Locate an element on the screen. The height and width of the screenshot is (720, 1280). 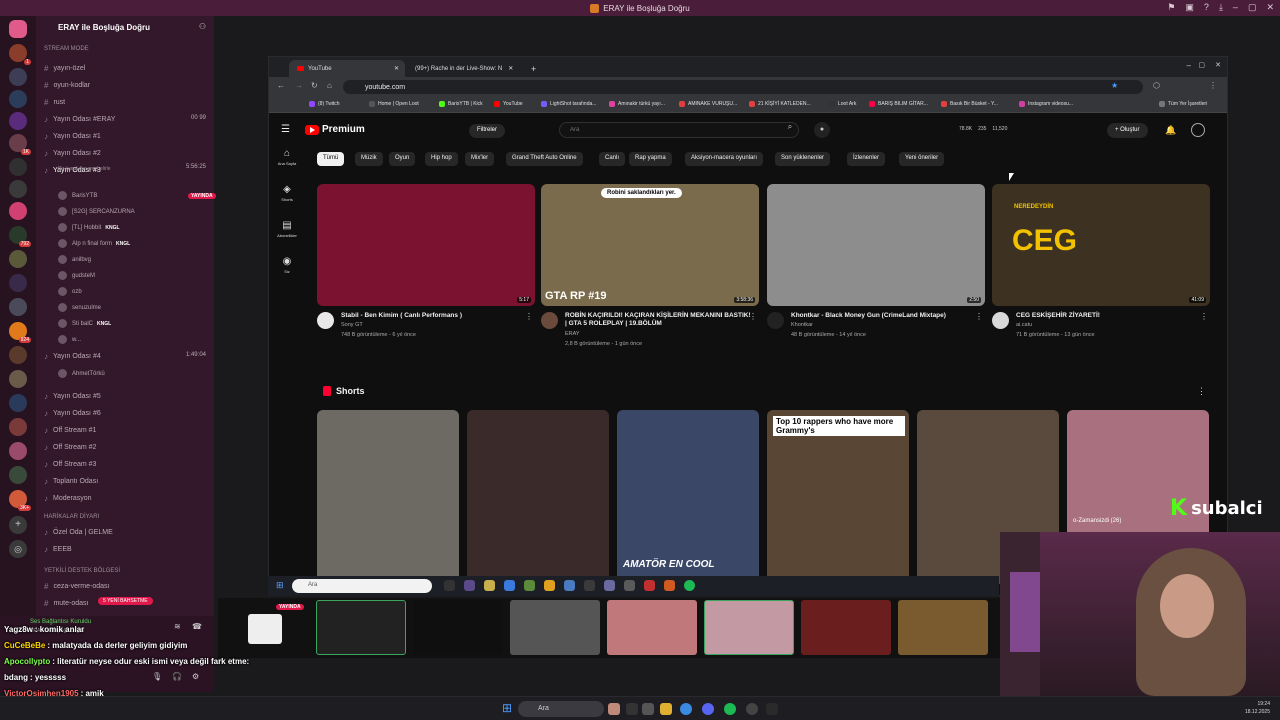
inner-search: Ara is located at coordinates (362, 586).